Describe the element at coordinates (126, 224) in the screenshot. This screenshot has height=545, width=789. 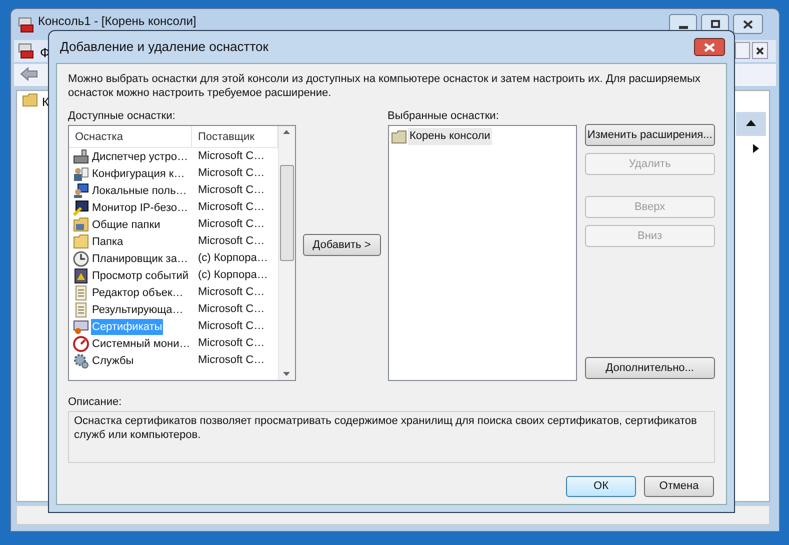
I see `snapin-name: Общие папки` at that location.